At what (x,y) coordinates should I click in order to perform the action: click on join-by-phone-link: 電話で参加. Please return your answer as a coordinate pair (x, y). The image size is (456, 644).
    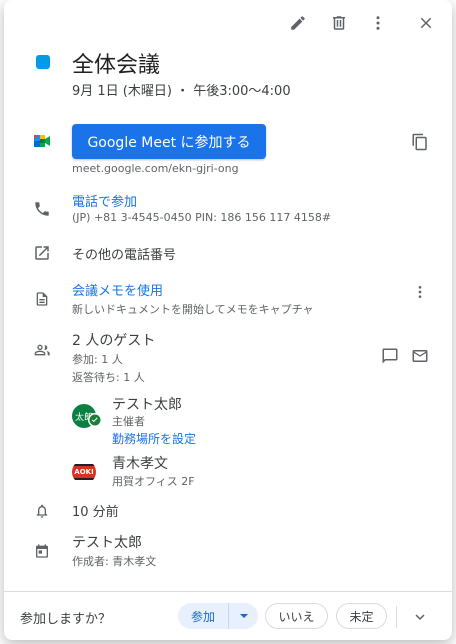
    Looking at the image, I should click on (104, 200).